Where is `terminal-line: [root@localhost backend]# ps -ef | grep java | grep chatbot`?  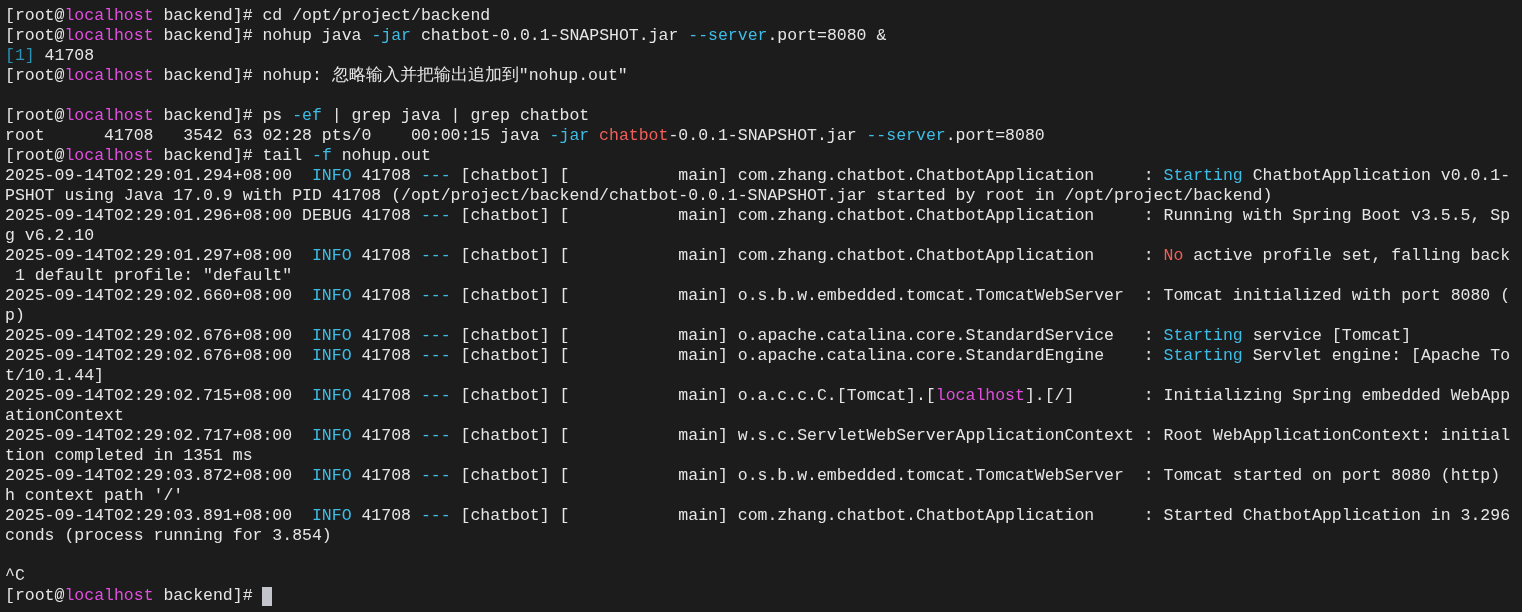 terminal-line: [root@localhost backend]# ps -ef | grep java | grep chatbot is located at coordinates (297, 116).